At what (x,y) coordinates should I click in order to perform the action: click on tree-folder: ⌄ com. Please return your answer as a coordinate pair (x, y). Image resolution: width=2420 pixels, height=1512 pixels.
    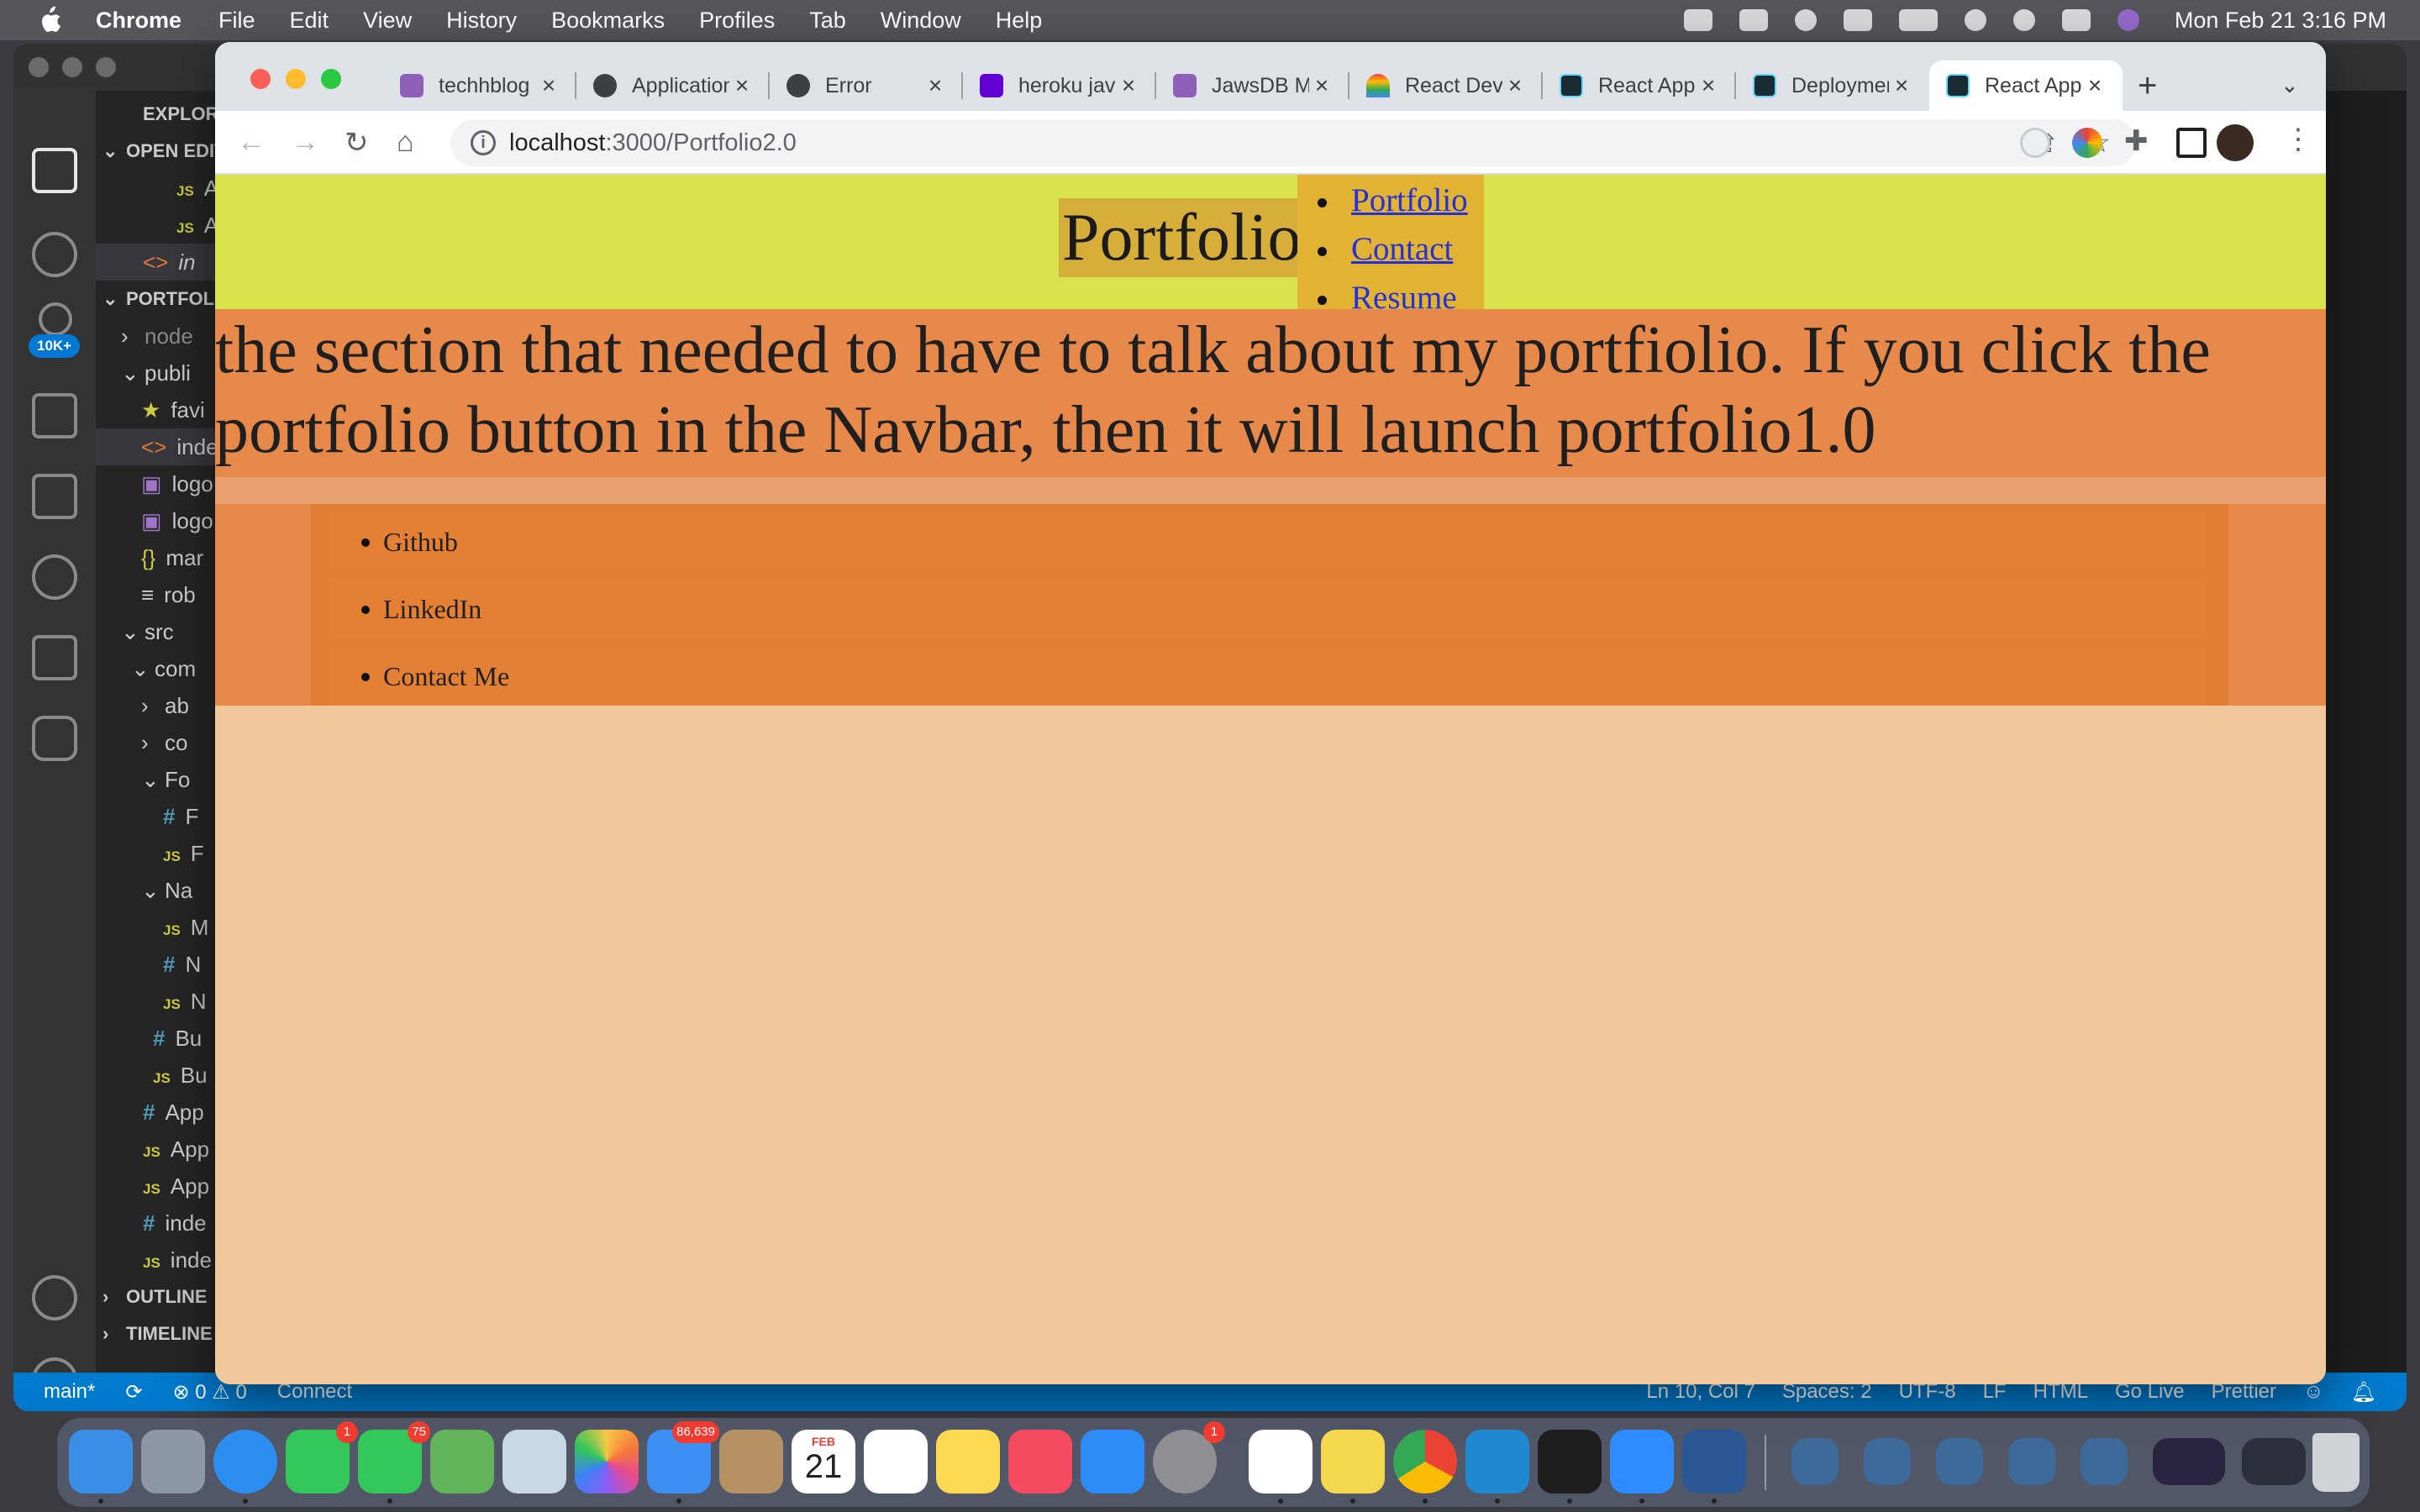
    Looking at the image, I should click on (163, 668).